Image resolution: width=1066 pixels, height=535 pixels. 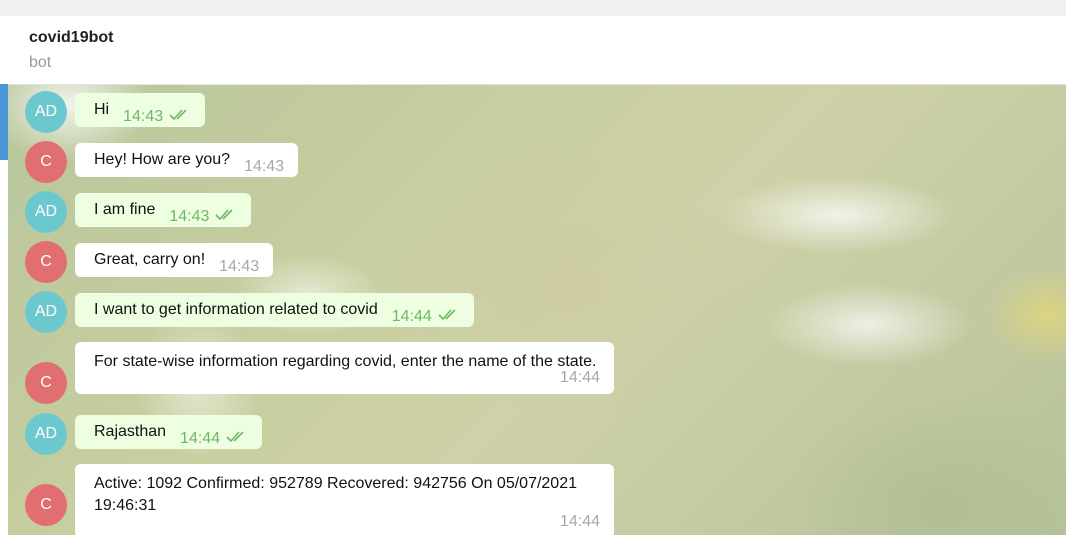 I want to click on chat-header: covid19bot bot, so click(x=537, y=50).